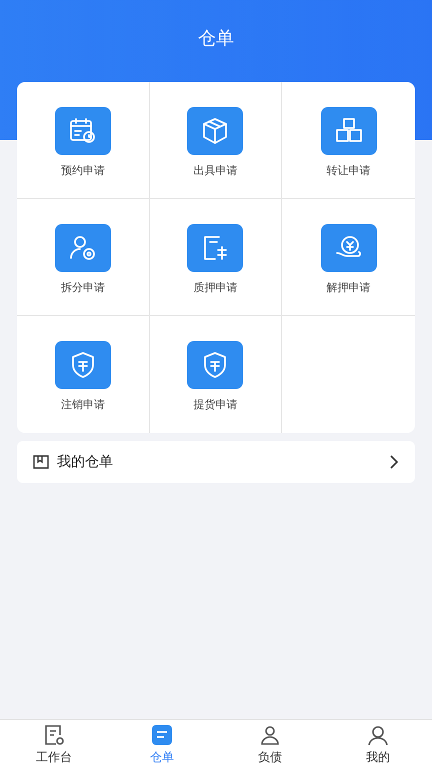 The height and width of the screenshot is (768, 432). Describe the element at coordinates (394, 462) in the screenshot. I see `chevron-right-icon` at that location.